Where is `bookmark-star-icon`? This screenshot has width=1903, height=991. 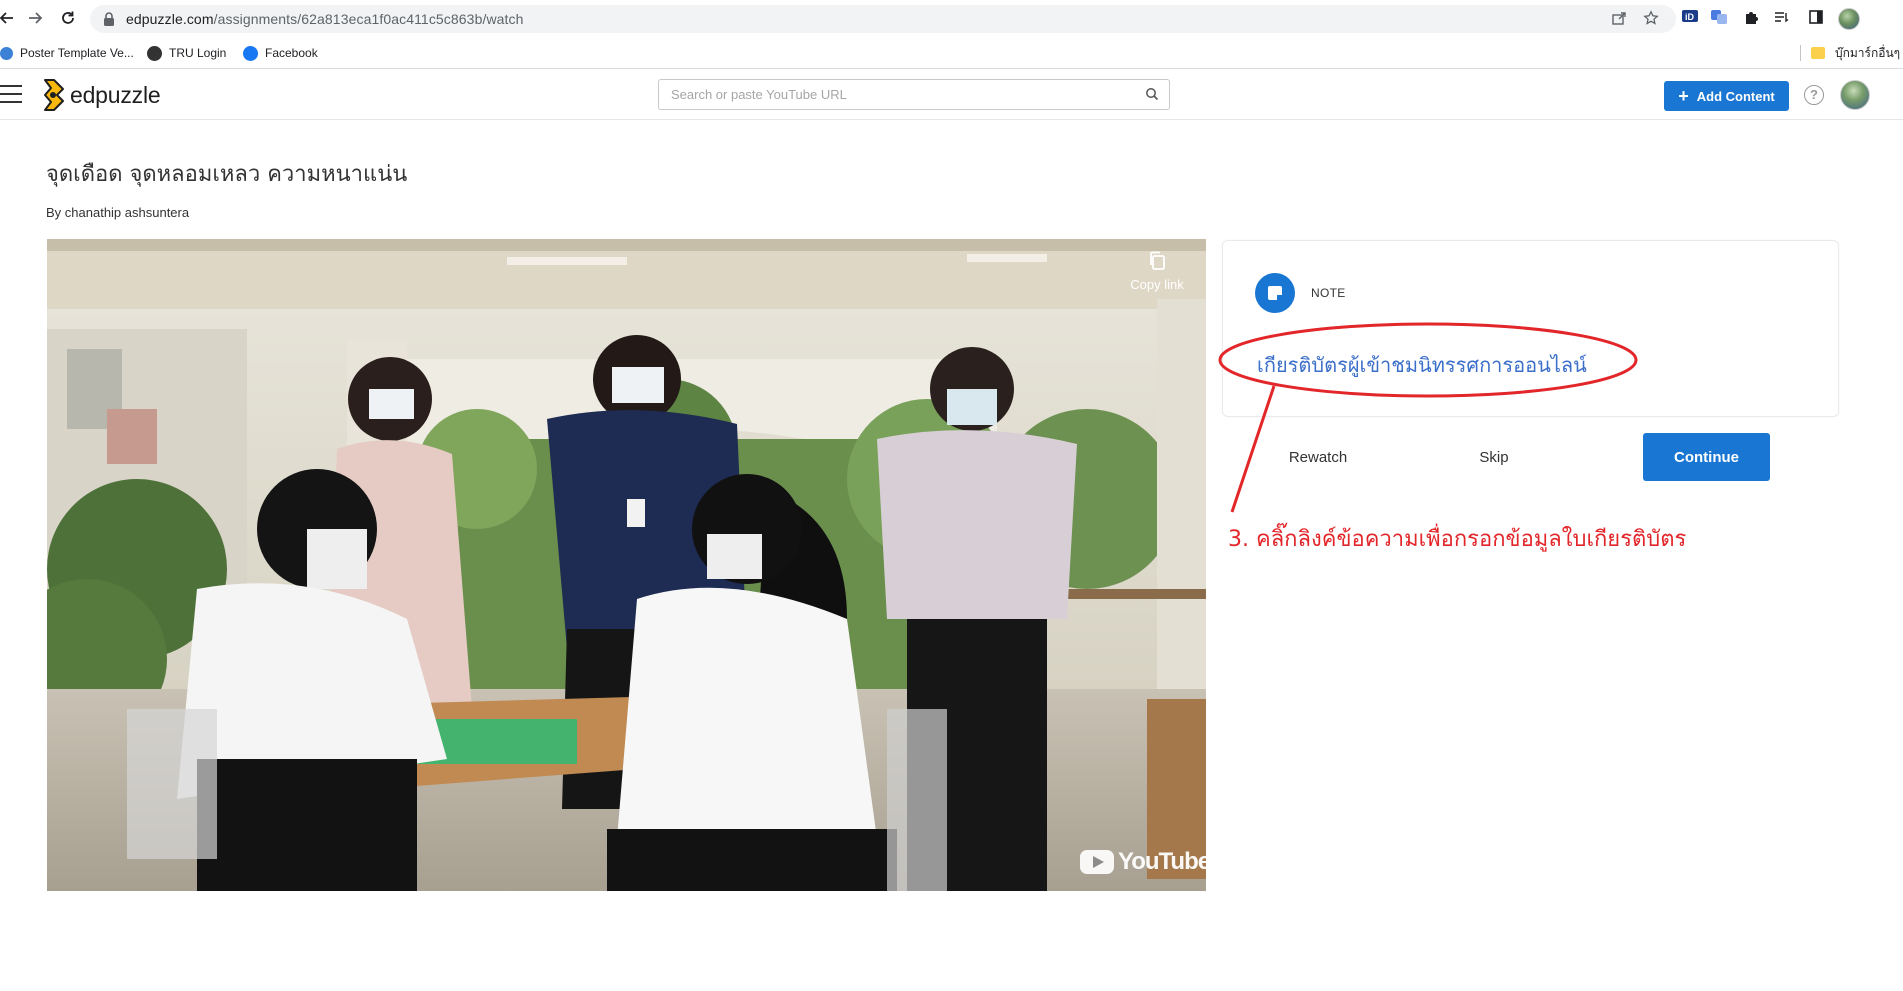
bookmark-star-icon is located at coordinates (1651, 19).